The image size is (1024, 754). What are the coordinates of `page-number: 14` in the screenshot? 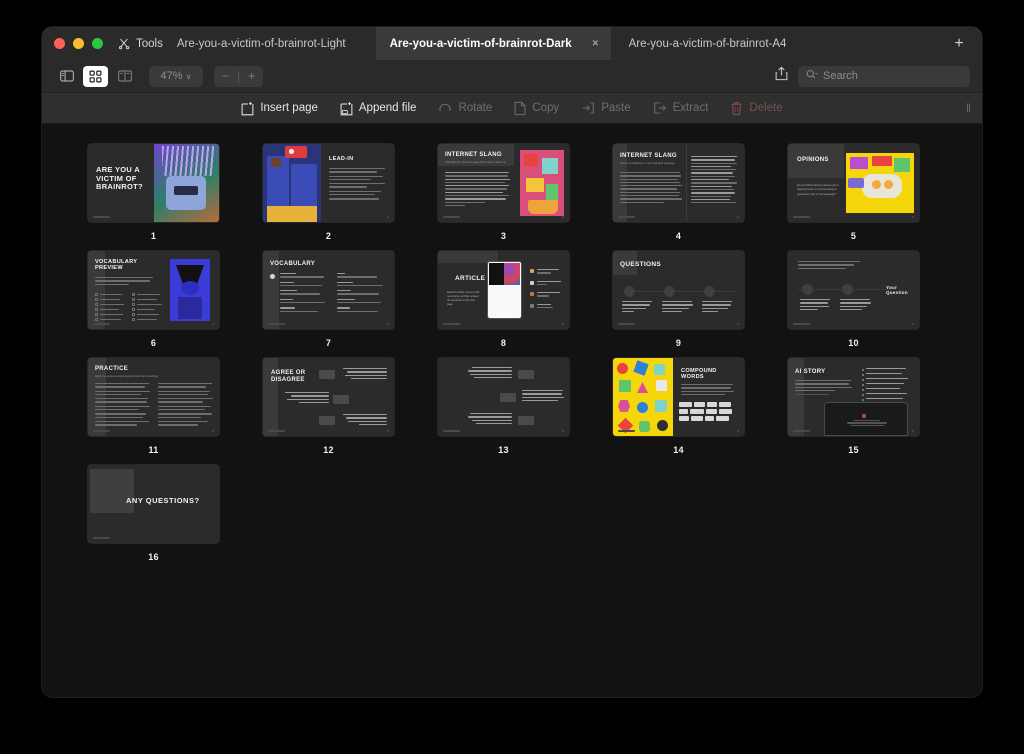 It's located at (678, 450).